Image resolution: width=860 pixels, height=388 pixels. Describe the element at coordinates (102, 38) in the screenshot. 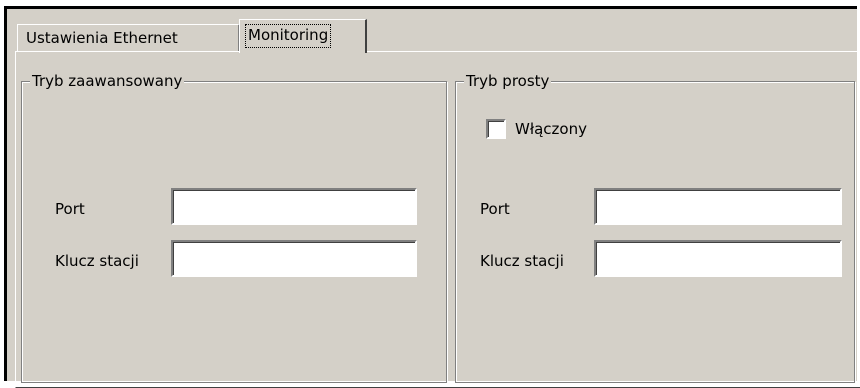

I see `tab-ethernet-settings-label: Ustawienia Ethernet` at that location.